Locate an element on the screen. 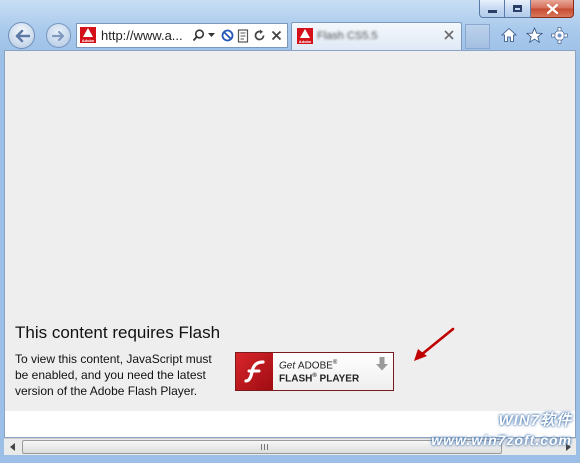 The image size is (580, 463). download-arrow-icon is located at coordinates (382, 364).